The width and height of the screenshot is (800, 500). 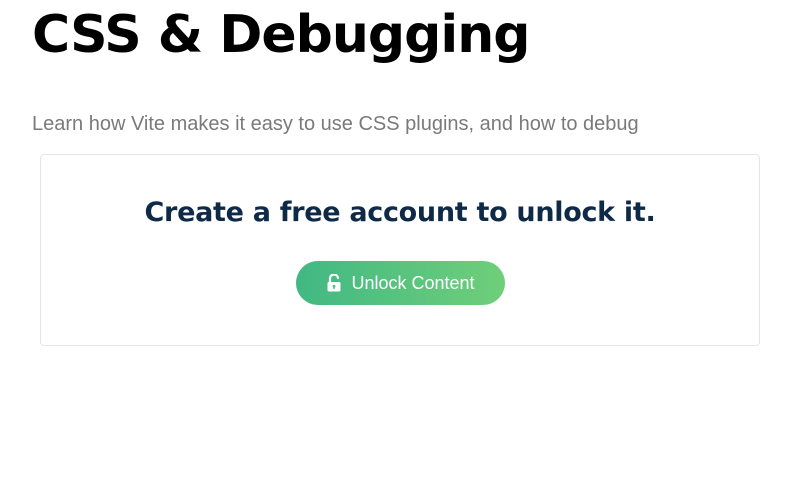 What do you see at coordinates (334, 283) in the screenshot?
I see `unlock-icon` at bounding box center [334, 283].